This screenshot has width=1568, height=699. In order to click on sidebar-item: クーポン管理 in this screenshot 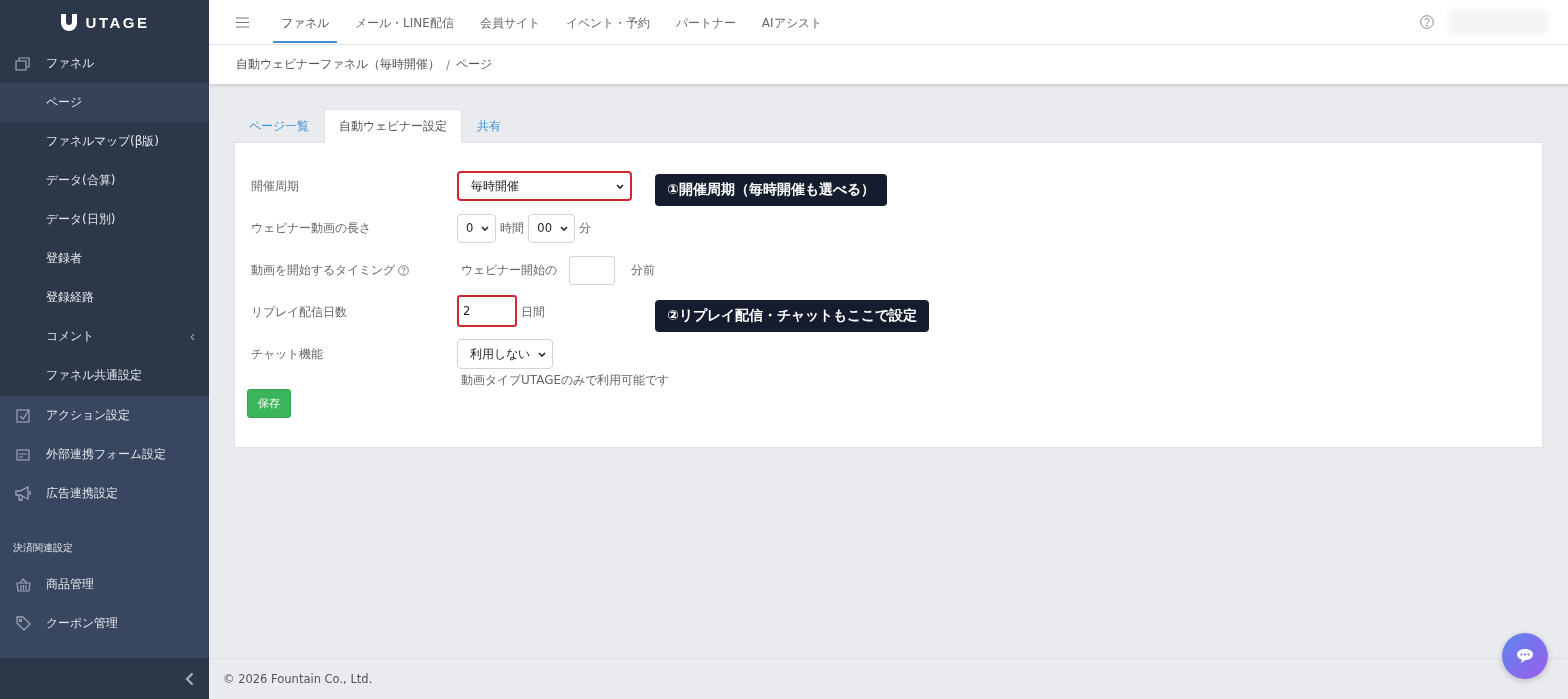, I will do `click(104, 623)`.